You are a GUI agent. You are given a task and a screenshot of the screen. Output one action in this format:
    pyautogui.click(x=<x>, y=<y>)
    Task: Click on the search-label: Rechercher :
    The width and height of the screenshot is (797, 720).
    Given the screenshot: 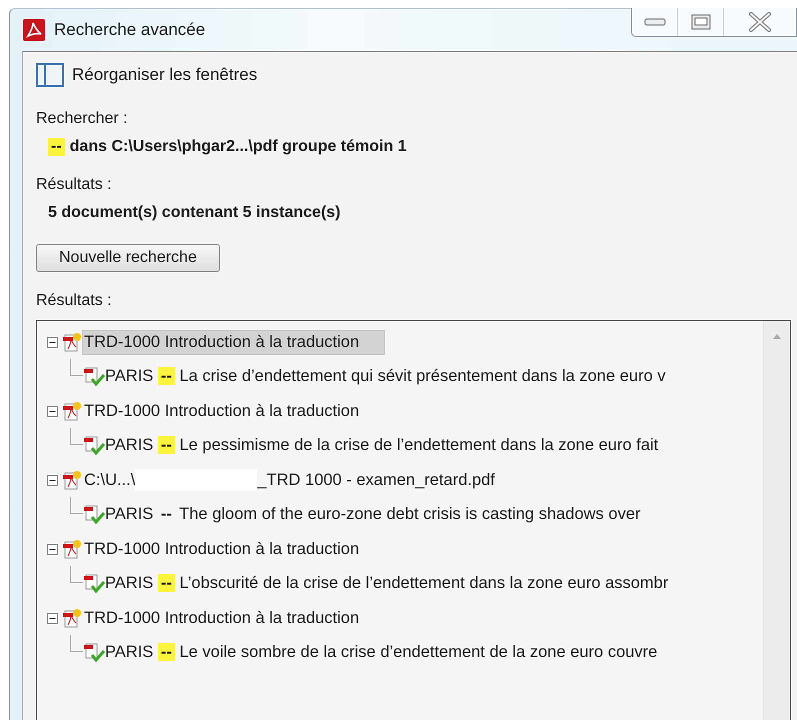 What is the action you would take?
    pyautogui.click(x=82, y=119)
    